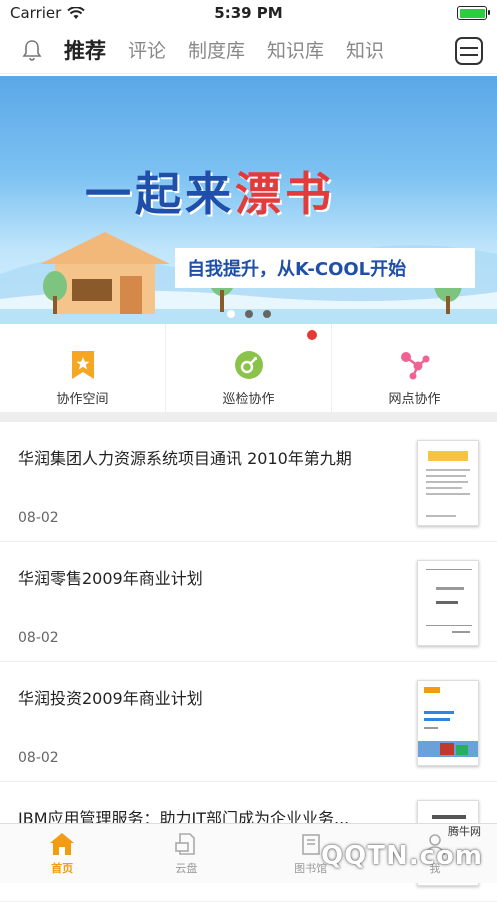 This screenshot has width=497, height=902. I want to click on carousel-indicator, so click(248, 314).